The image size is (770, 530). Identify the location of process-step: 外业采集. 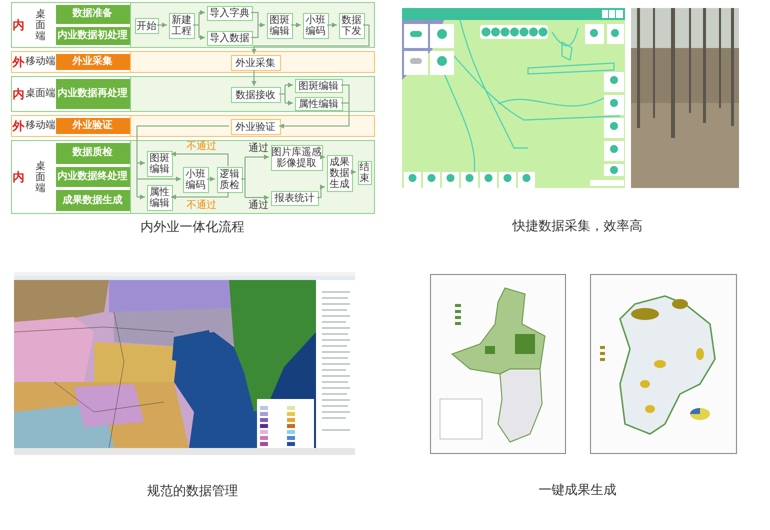
(255, 63).